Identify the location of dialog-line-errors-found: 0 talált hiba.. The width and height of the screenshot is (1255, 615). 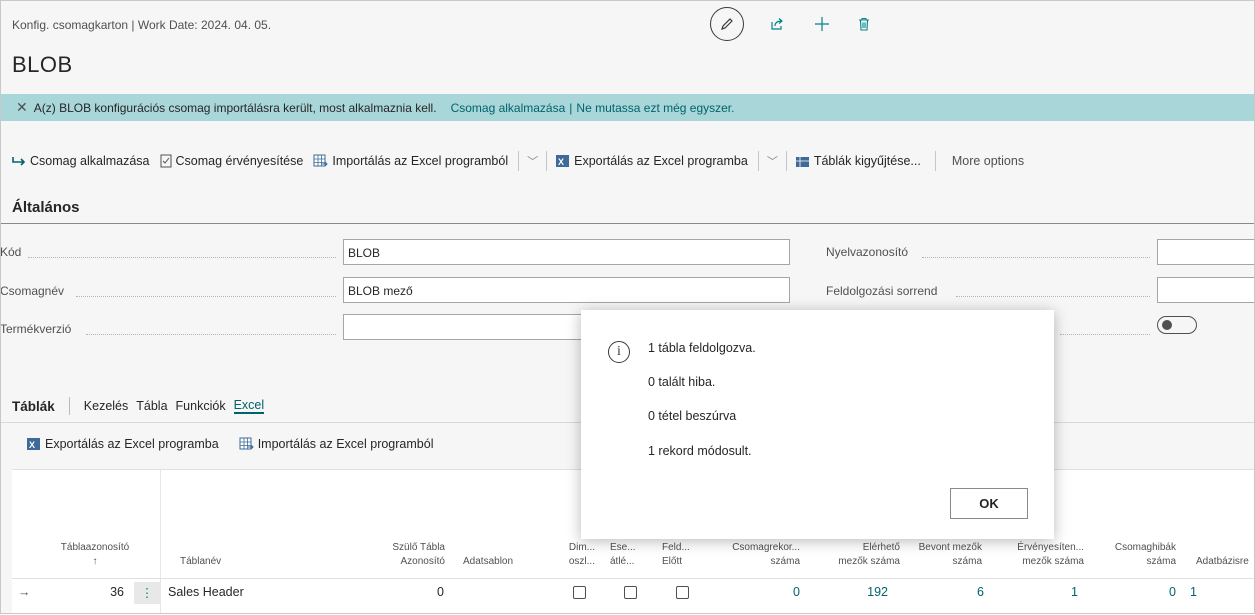
(682, 382).